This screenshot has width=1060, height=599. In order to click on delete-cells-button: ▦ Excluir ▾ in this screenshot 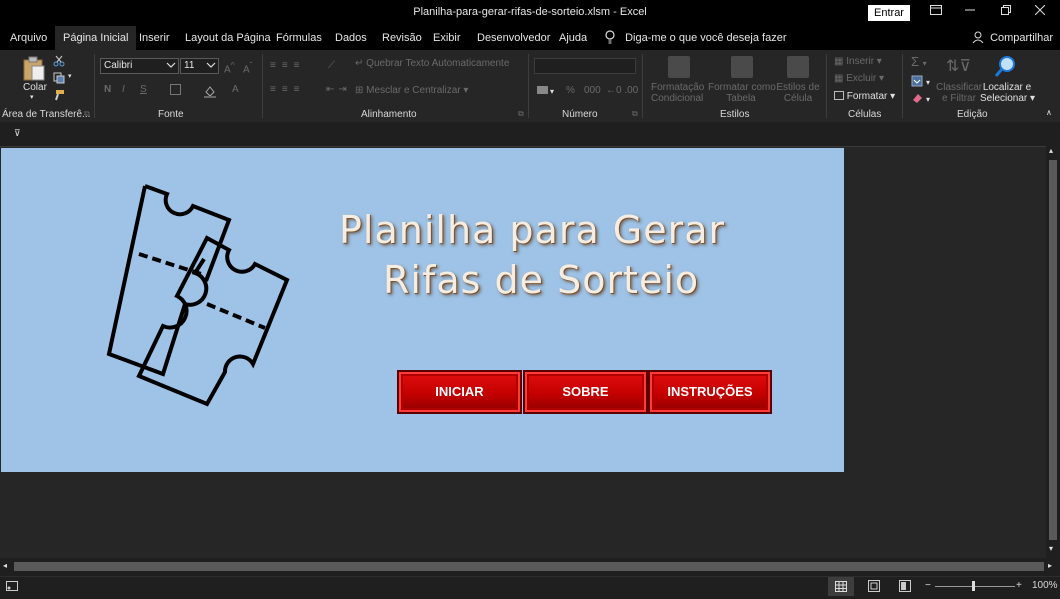, I will do `click(859, 78)`.